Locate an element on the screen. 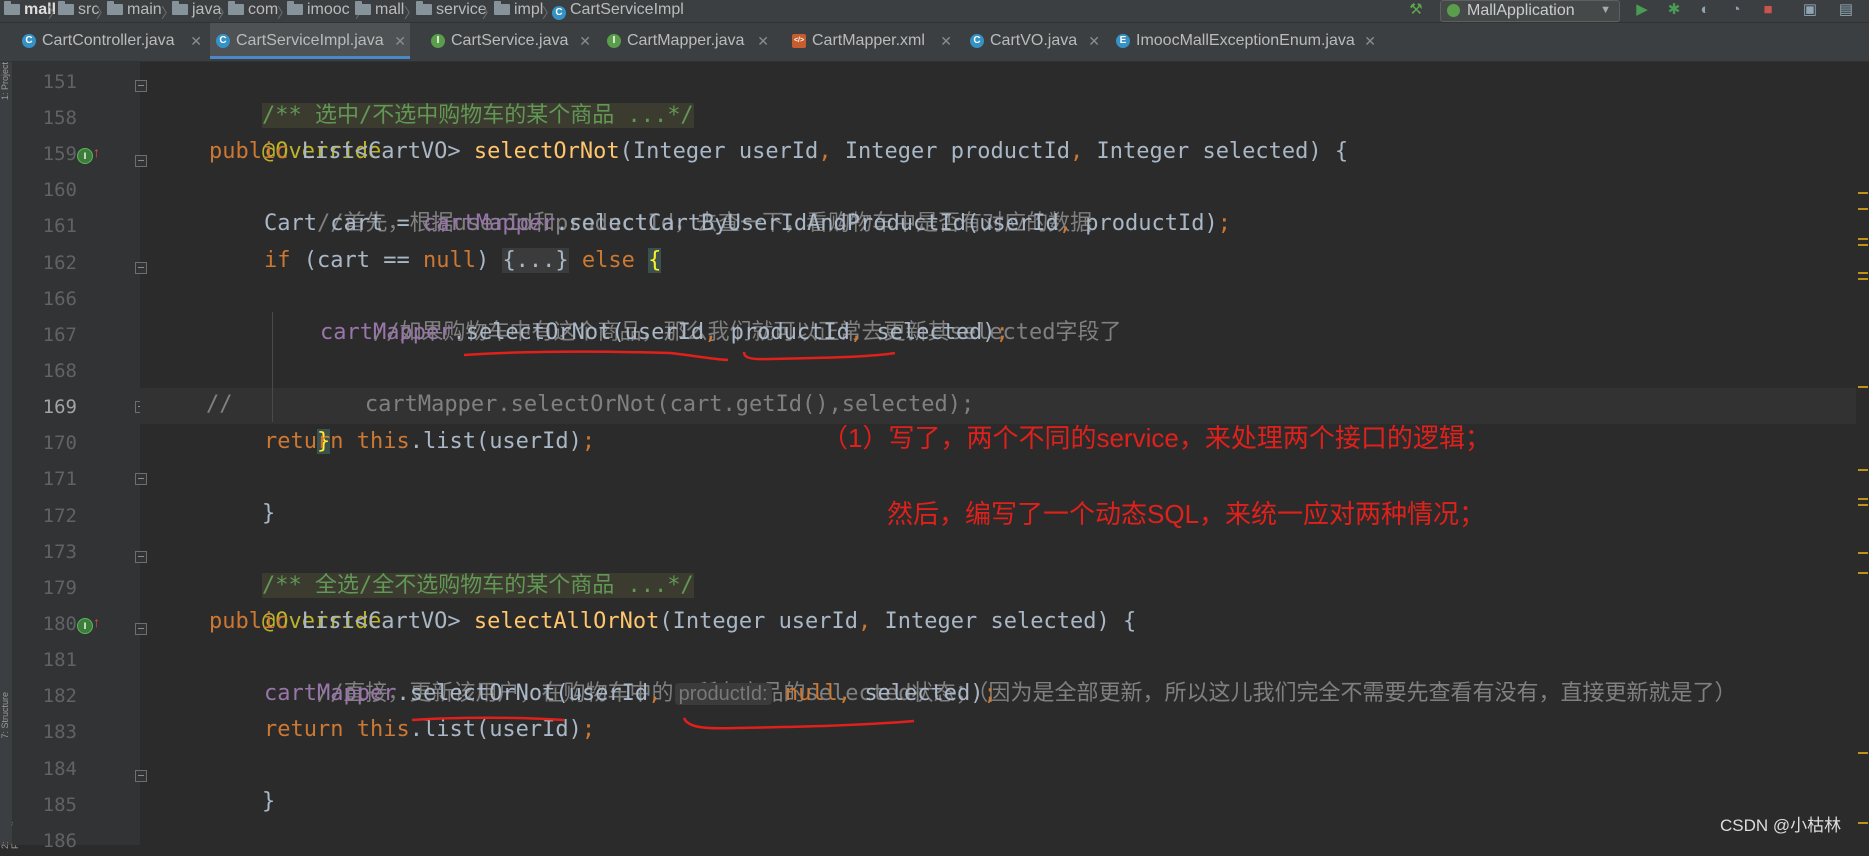  tool-window-strip: 1: Project 7: Structure 2: Favorites is located at coordinates (10, 455).